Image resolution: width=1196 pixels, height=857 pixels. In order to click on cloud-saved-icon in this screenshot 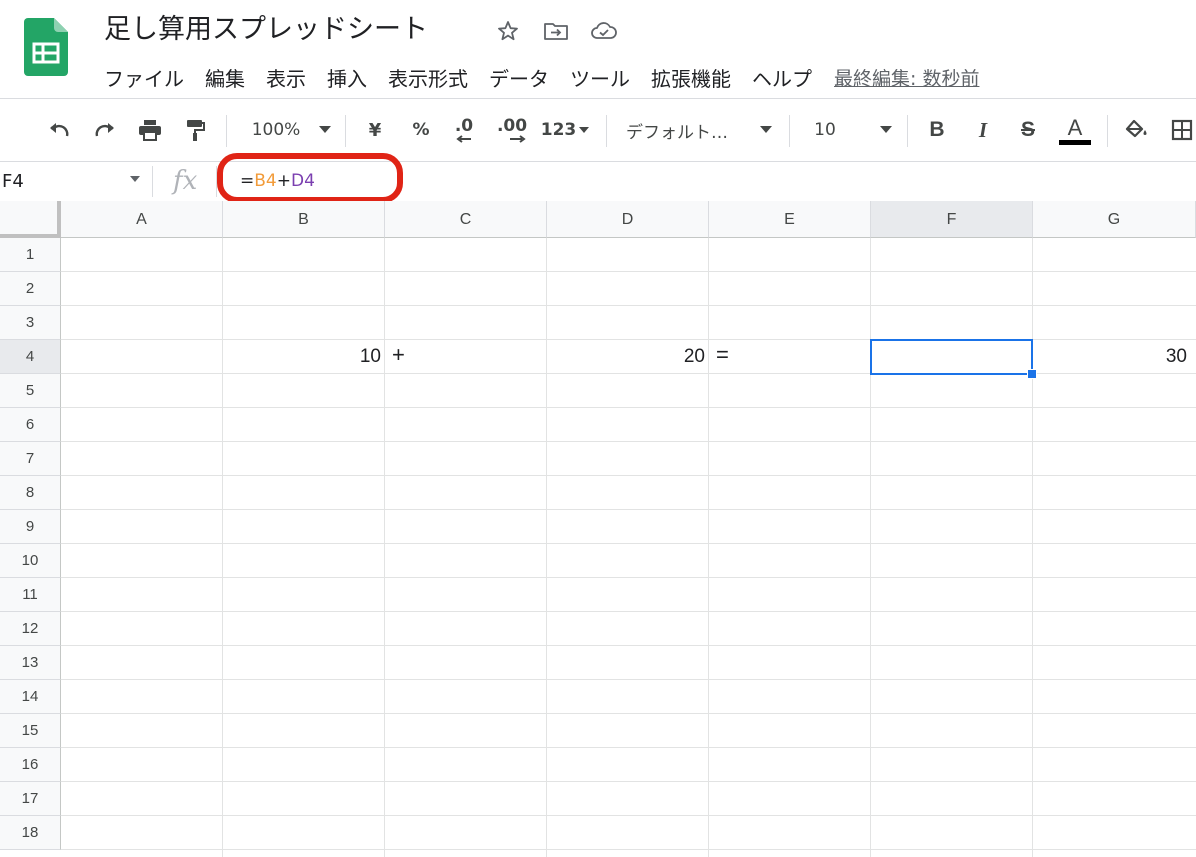, I will do `click(604, 31)`.